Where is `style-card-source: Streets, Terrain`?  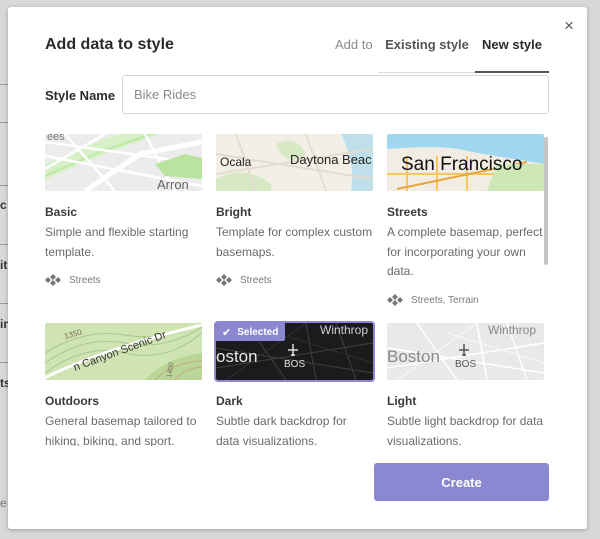
style-card-source: Streets, Terrain is located at coordinates (433, 300).